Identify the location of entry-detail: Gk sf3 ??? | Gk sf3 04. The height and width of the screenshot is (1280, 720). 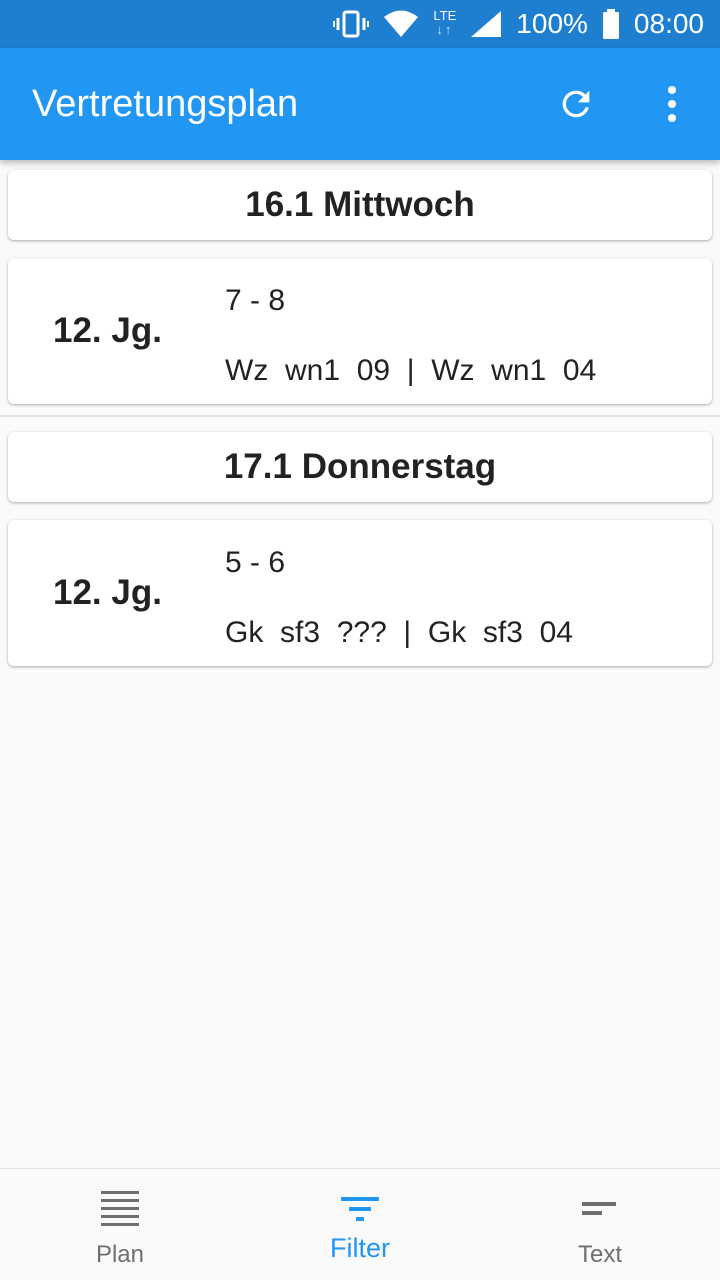
(399, 632).